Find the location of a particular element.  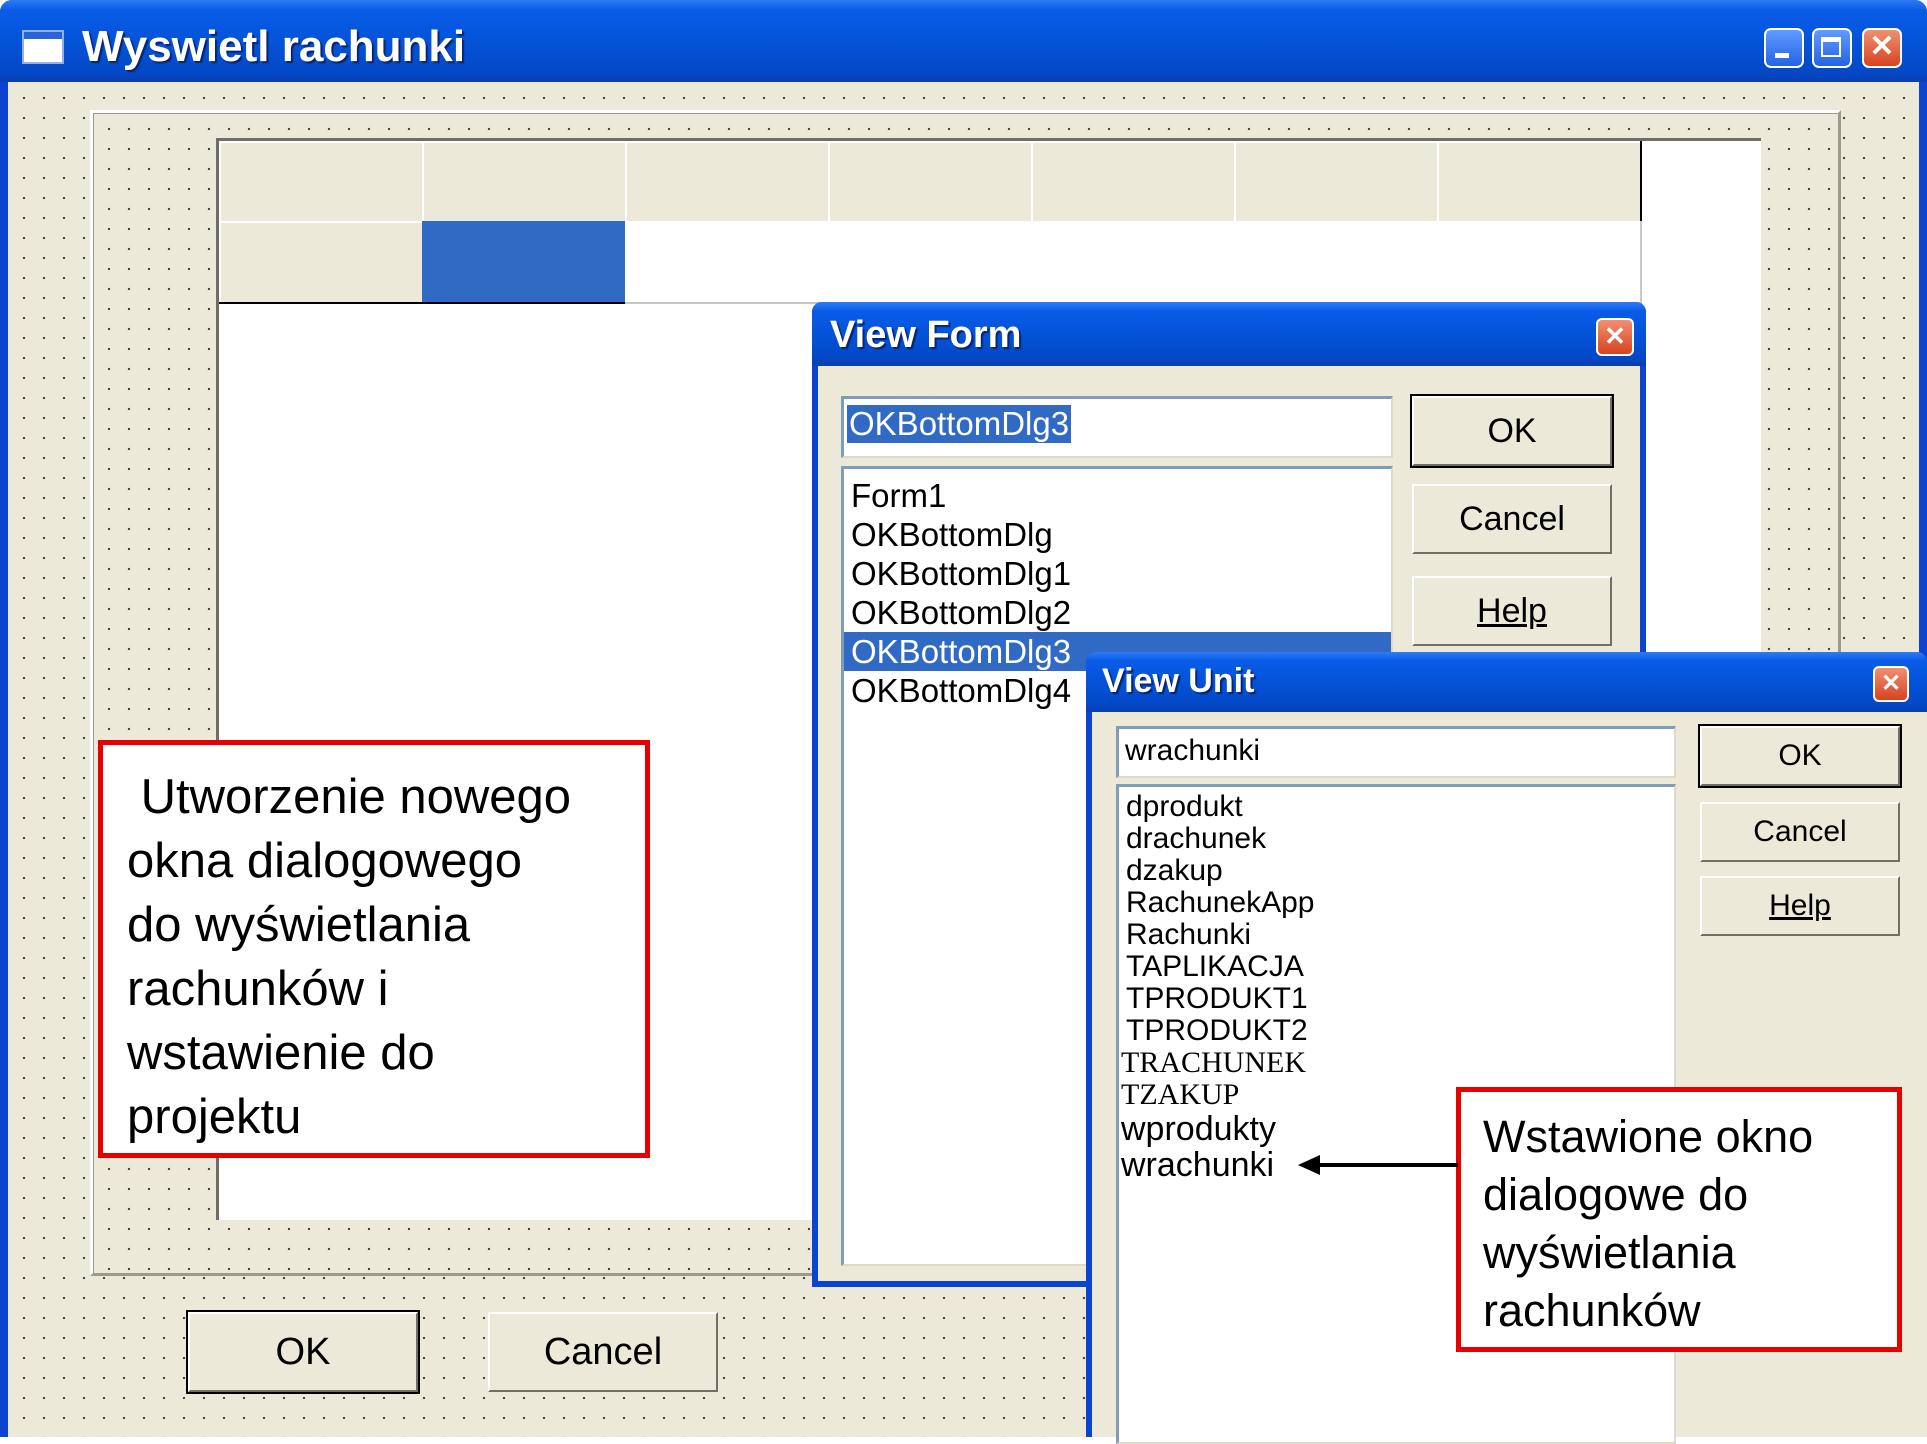

callout-left-line: rachunków i is located at coordinates (258, 989).